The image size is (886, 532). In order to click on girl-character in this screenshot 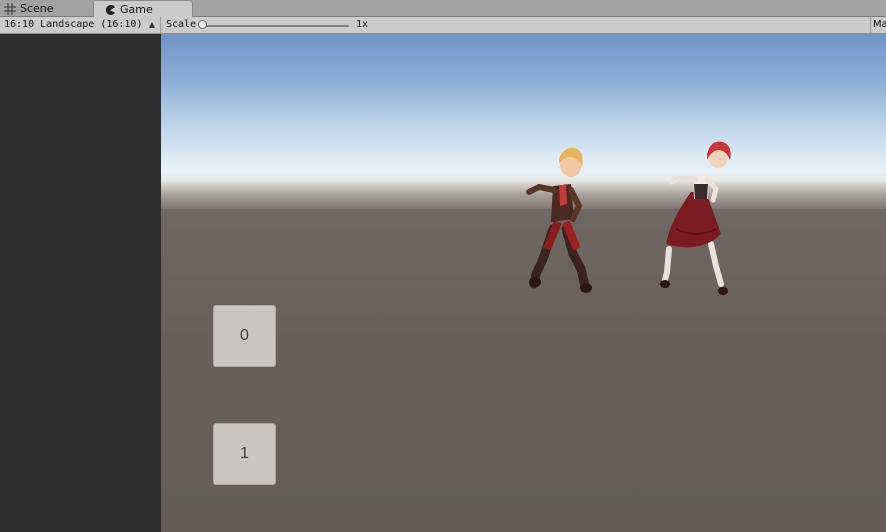, I will do `click(695, 218)`.